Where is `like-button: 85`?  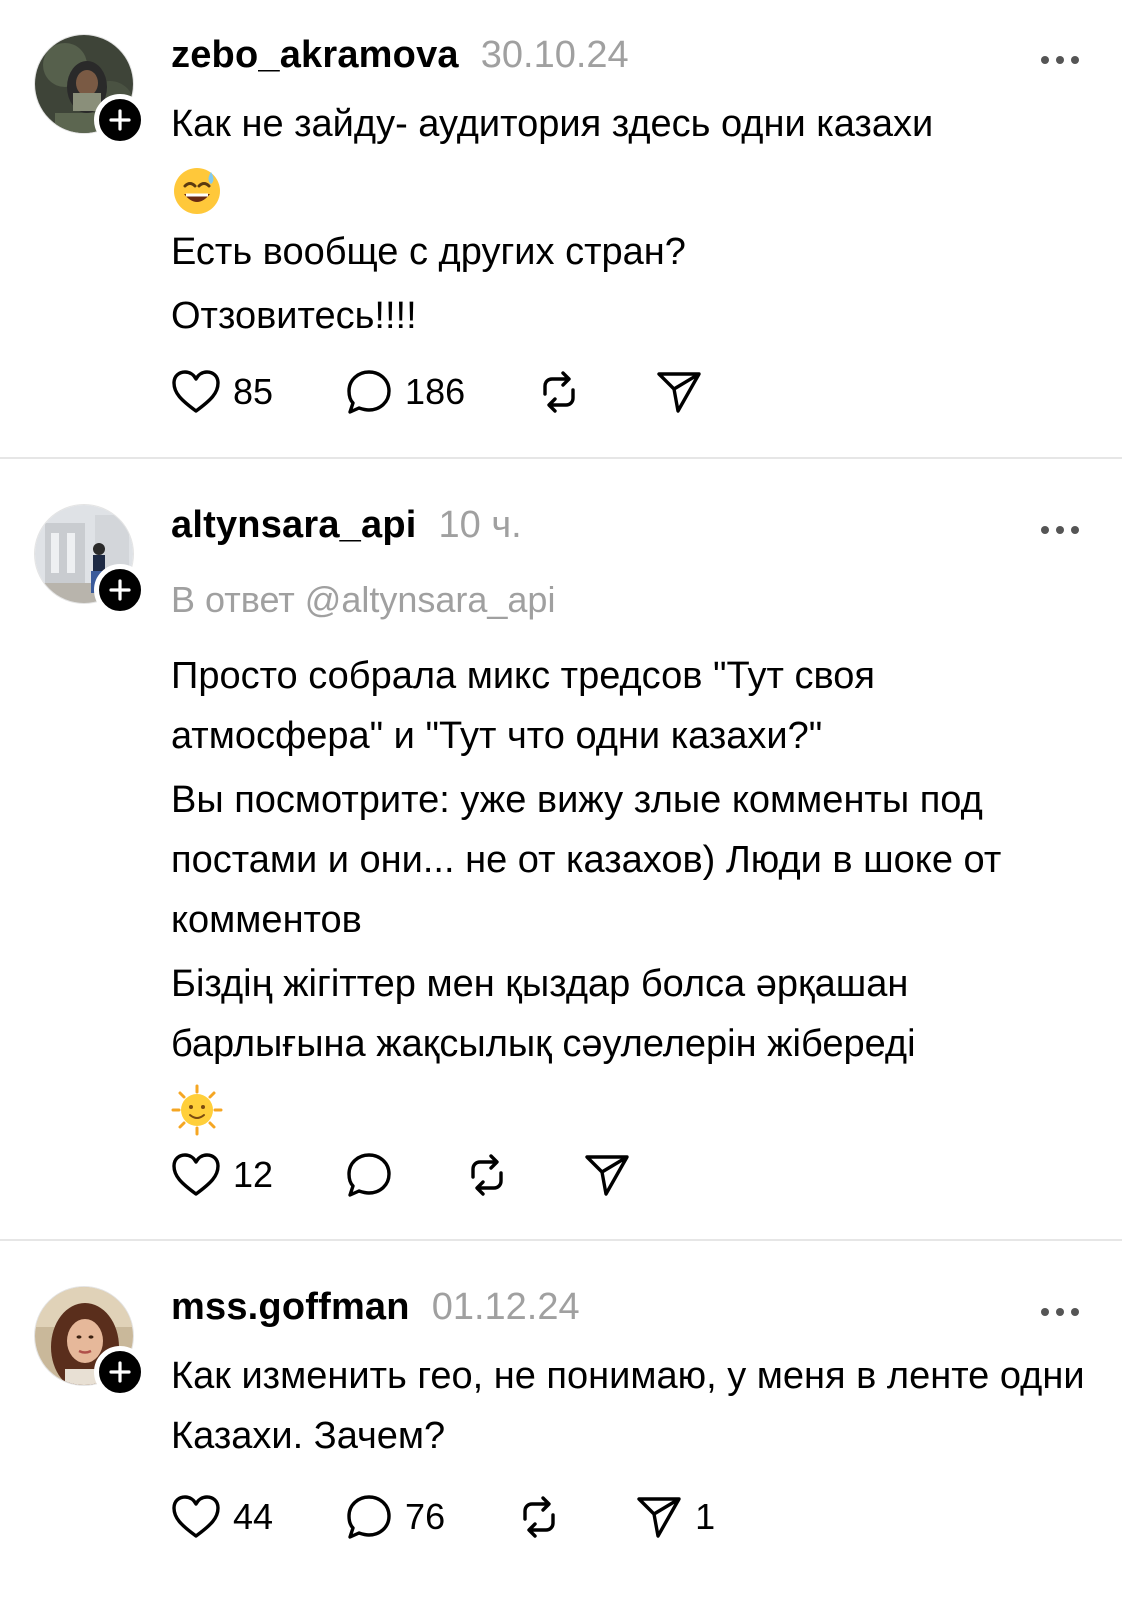 like-button: 85 is located at coordinates (222, 392).